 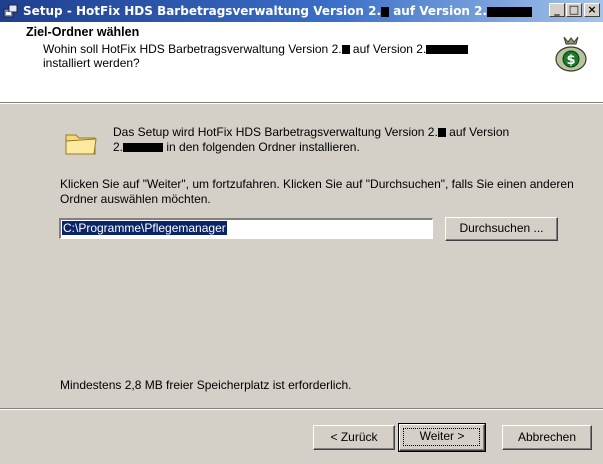 I want to click on close-button: ×, so click(x=592, y=10).